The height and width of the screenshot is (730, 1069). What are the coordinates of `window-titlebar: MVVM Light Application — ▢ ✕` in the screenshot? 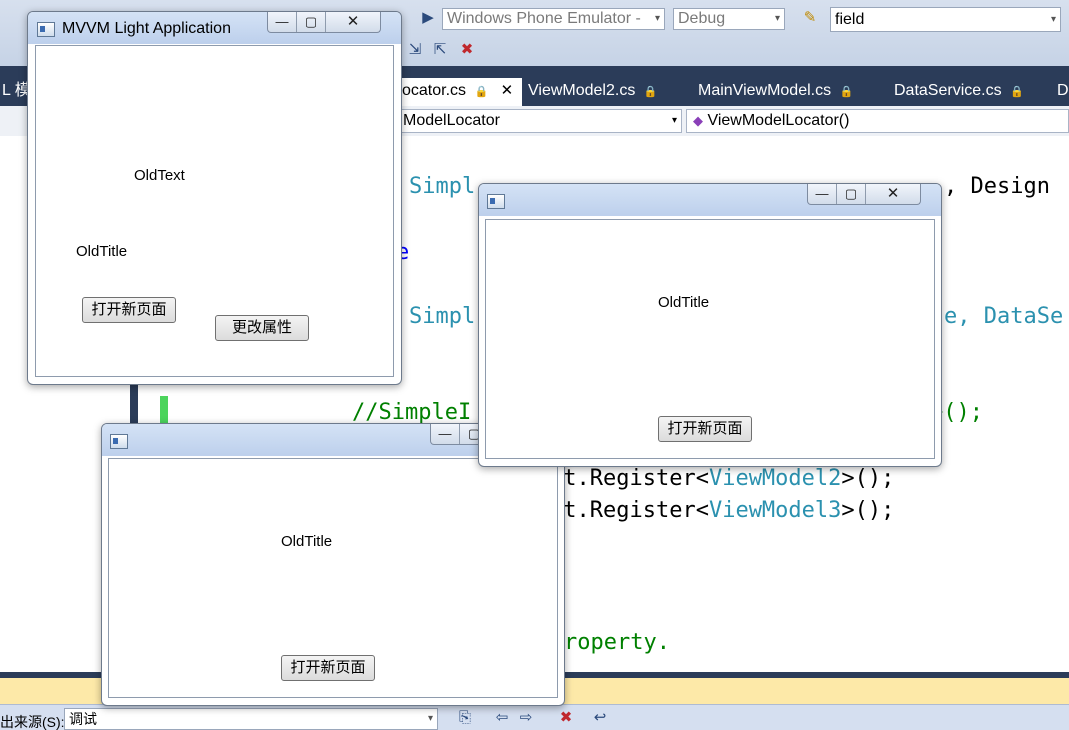 It's located at (214, 28).